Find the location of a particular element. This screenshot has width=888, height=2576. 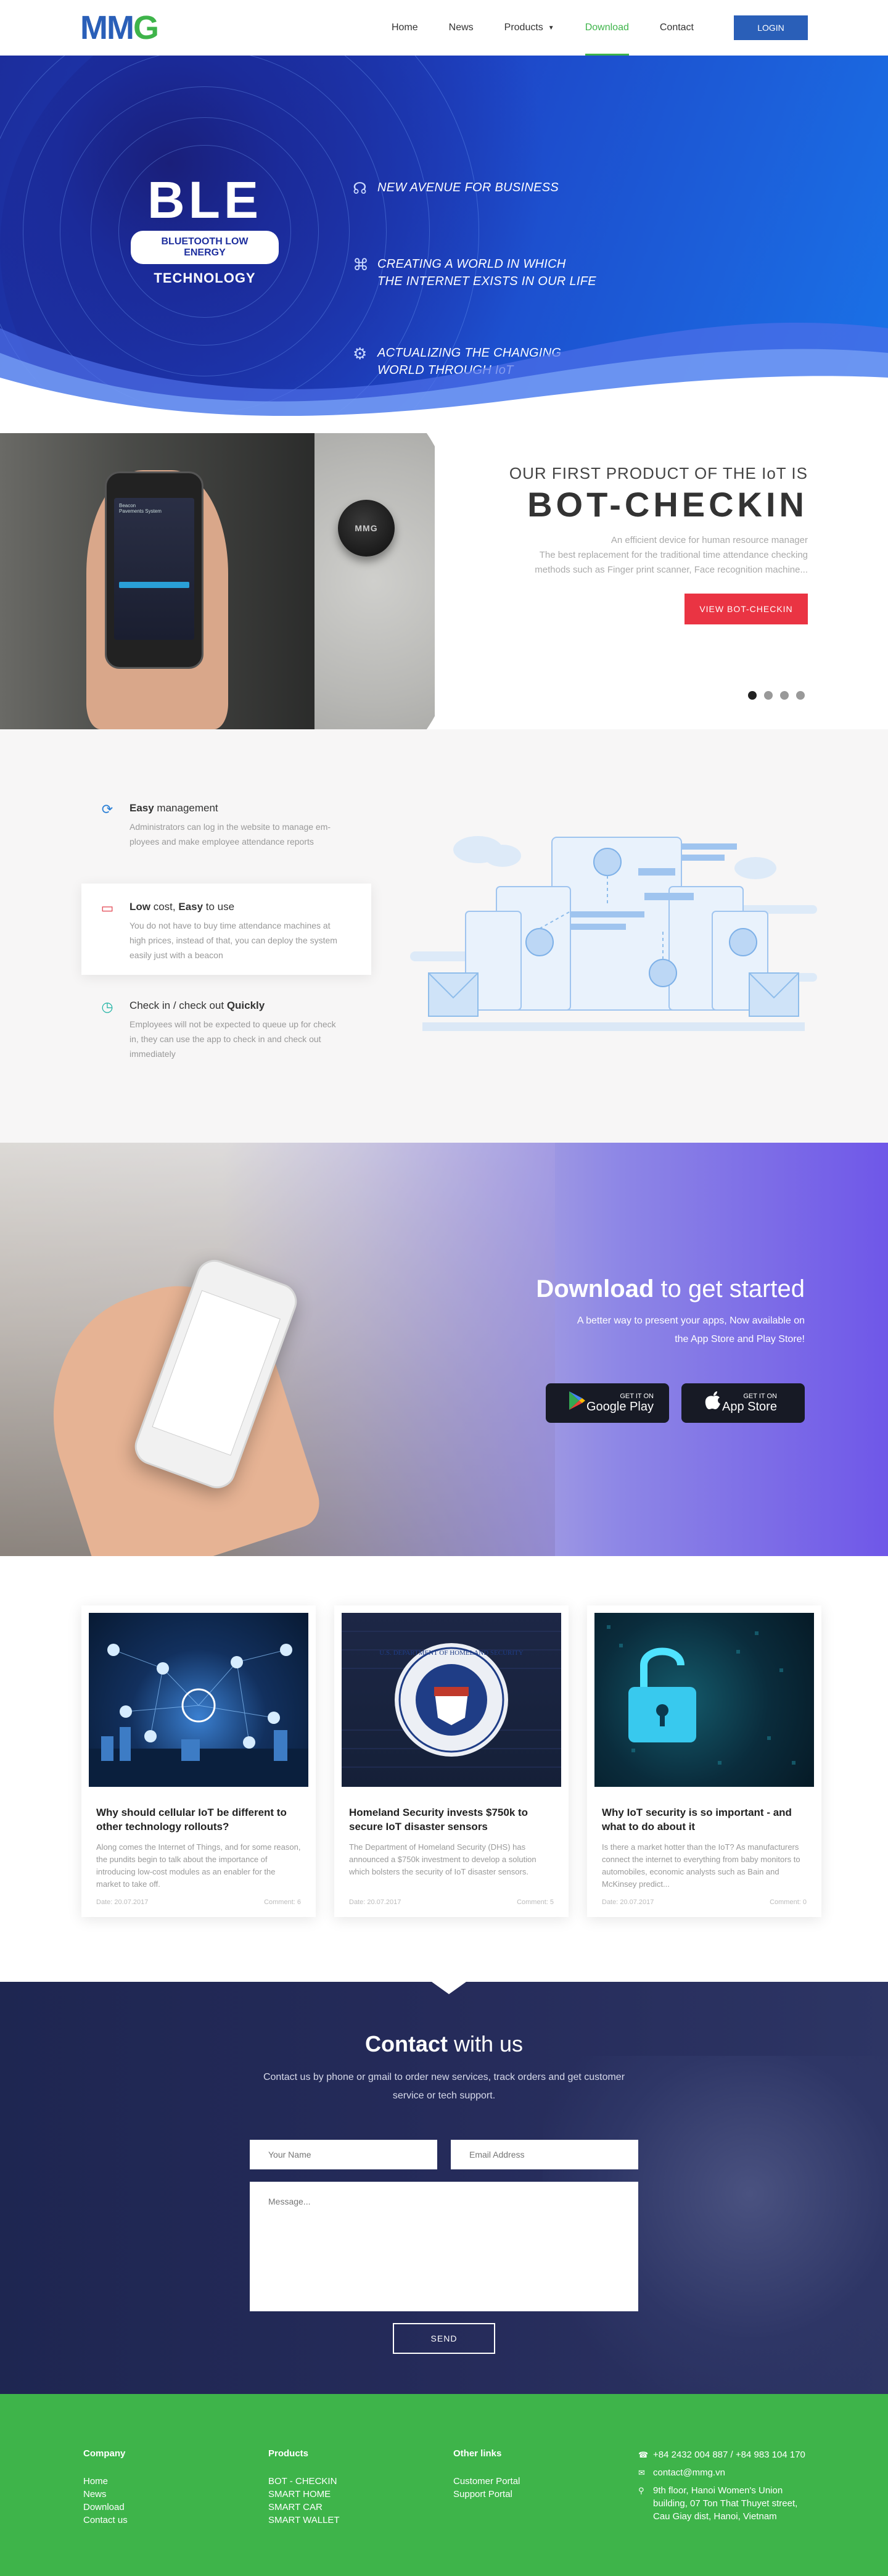

feature-desc-line: immediately is located at coordinates (153, 1054).